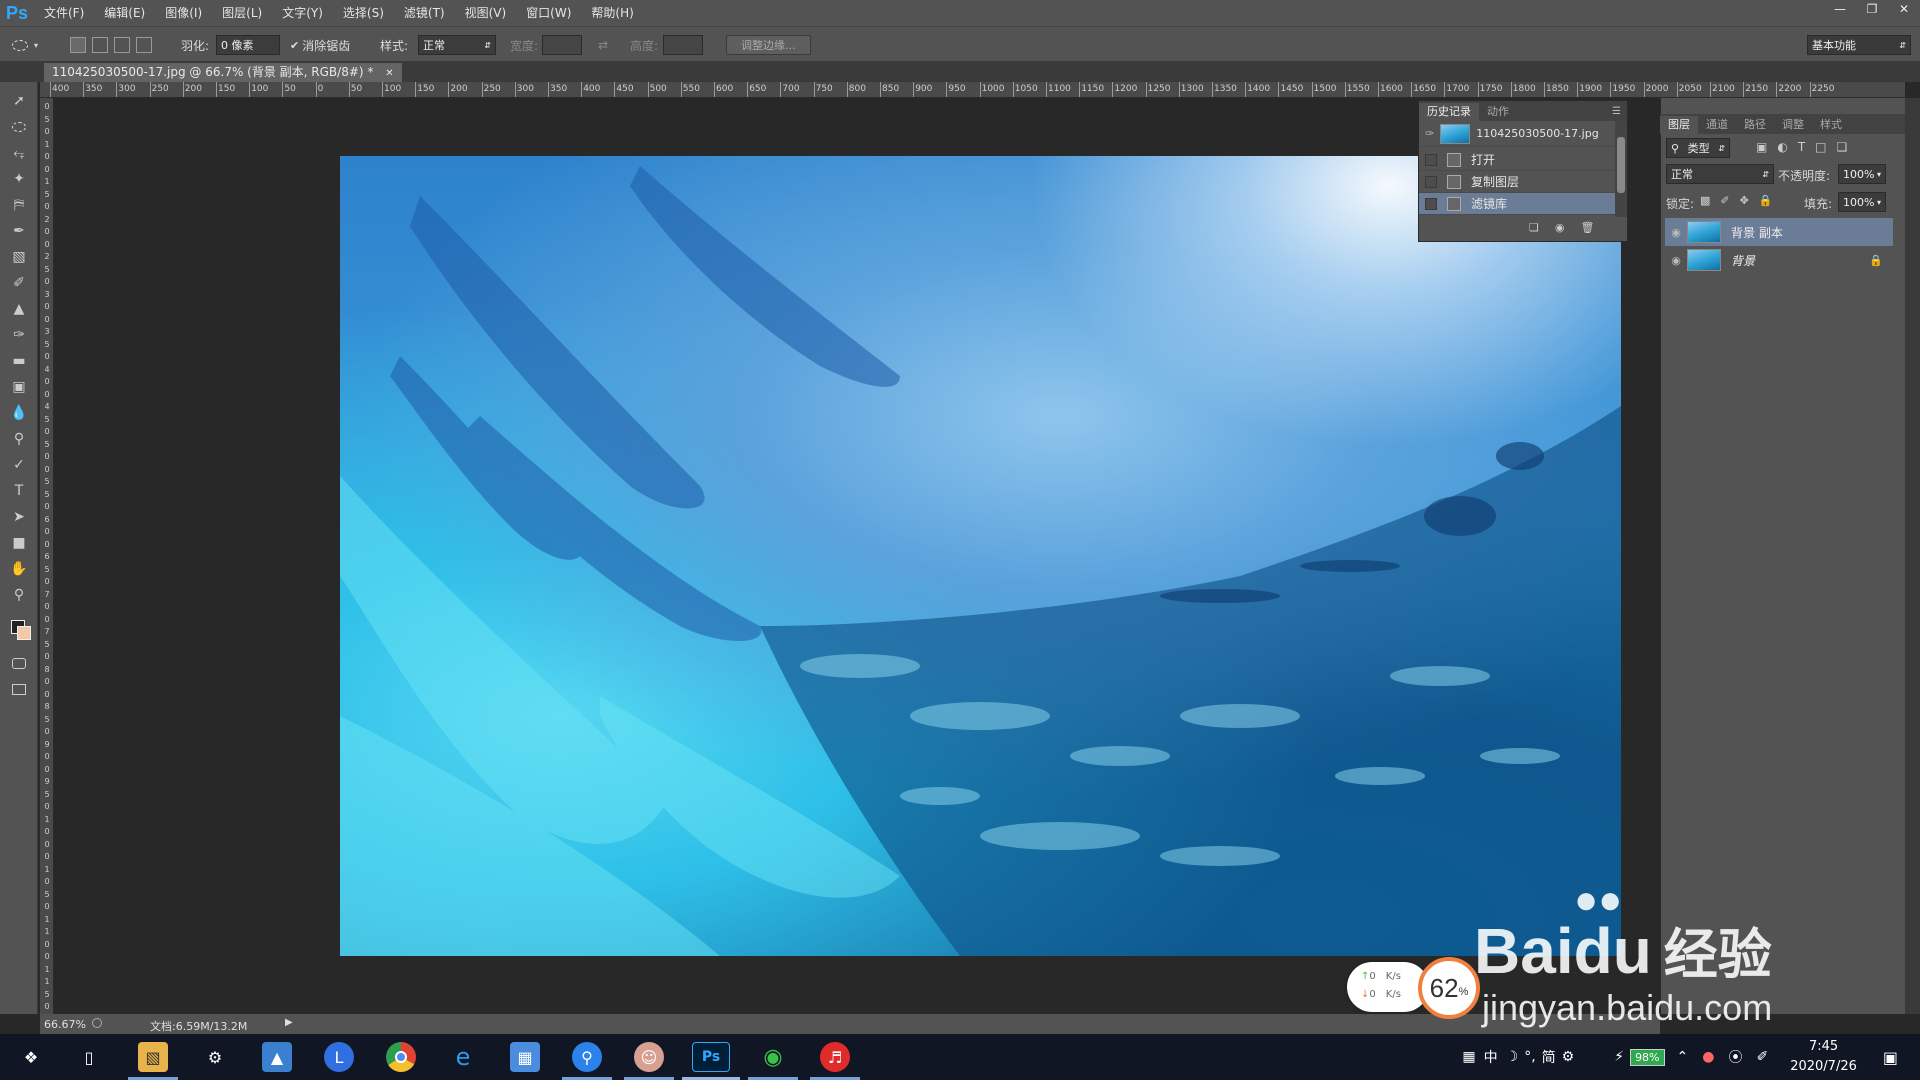  What do you see at coordinates (773, 1057) in the screenshot?
I see `wechat-icon: ◉` at bounding box center [773, 1057].